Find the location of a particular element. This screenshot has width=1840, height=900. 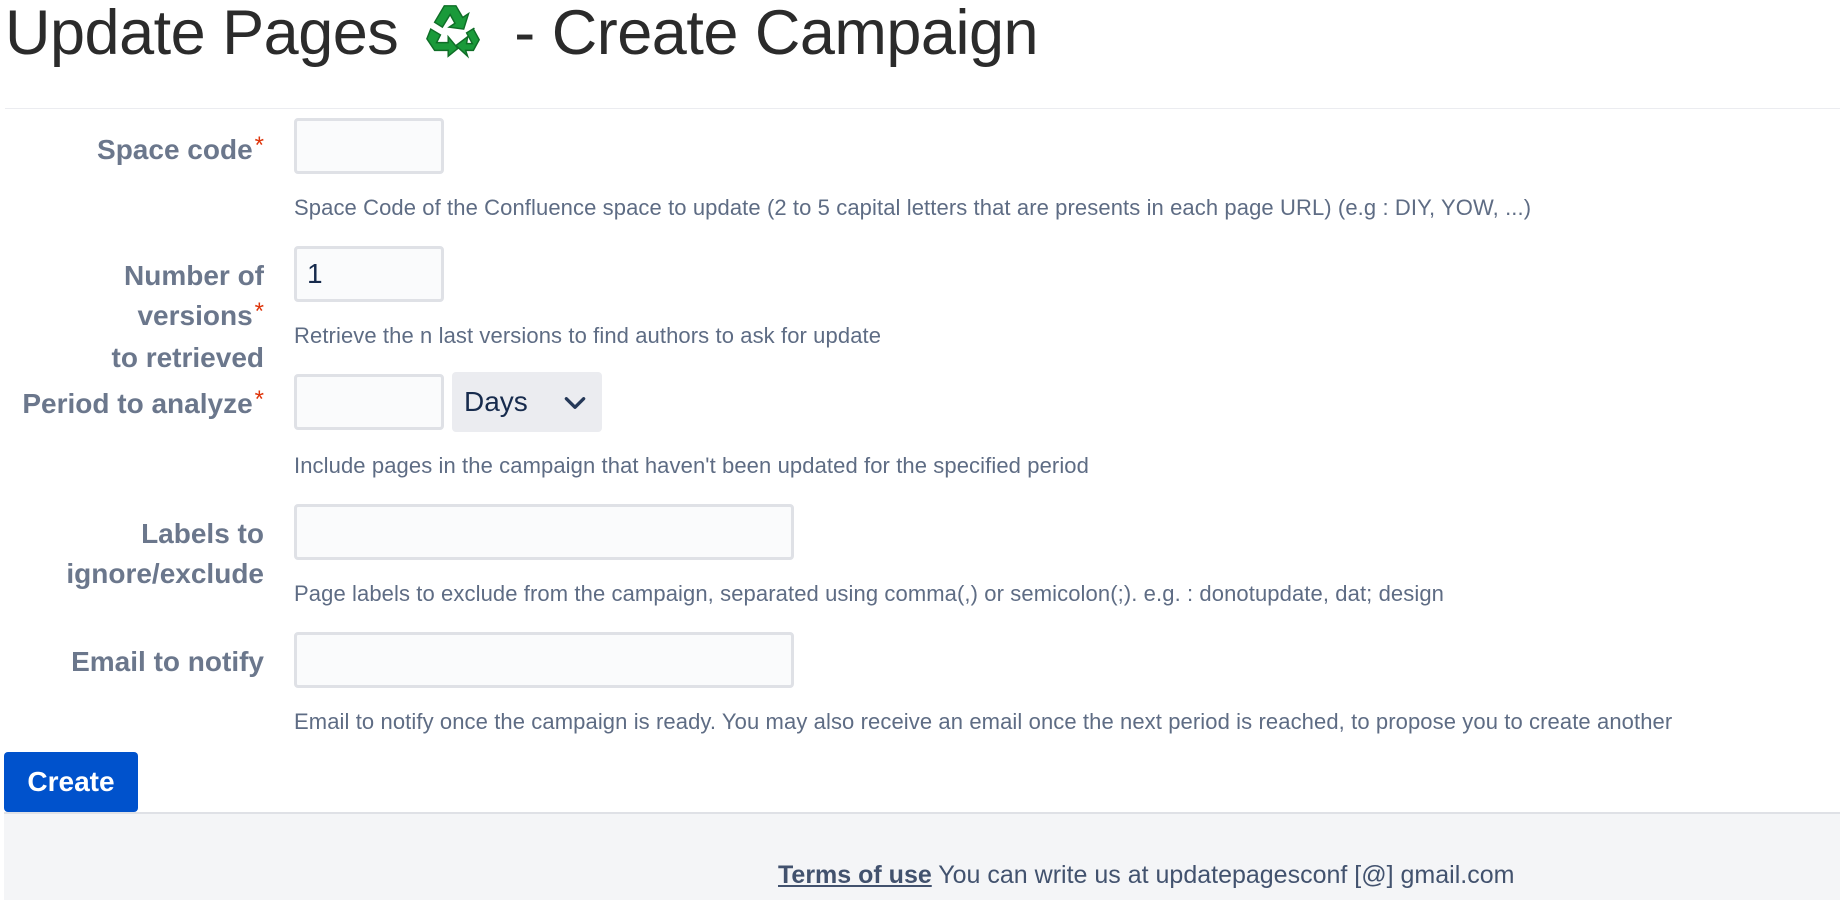

labels-input is located at coordinates (544, 532).